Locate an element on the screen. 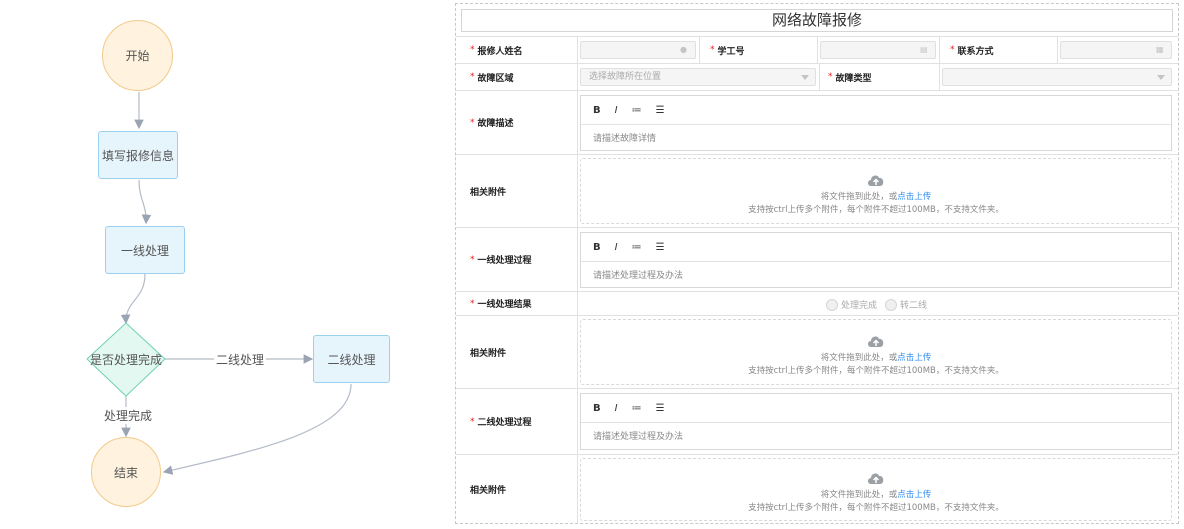 Image resolution: width=1184 pixels, height=529 pixels. fault-type-label: * 故障类型 is located at coordinates (850, 78).